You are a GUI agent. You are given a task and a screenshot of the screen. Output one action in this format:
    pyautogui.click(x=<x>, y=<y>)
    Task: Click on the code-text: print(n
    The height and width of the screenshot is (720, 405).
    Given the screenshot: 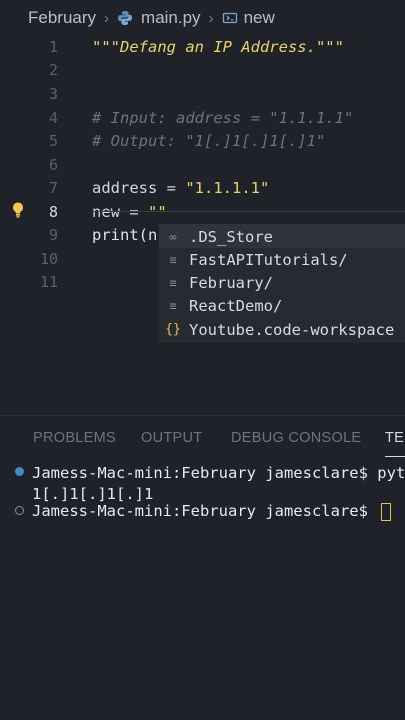 What is the action you would take?
    pyautogui.click(x=125, y=235)
    